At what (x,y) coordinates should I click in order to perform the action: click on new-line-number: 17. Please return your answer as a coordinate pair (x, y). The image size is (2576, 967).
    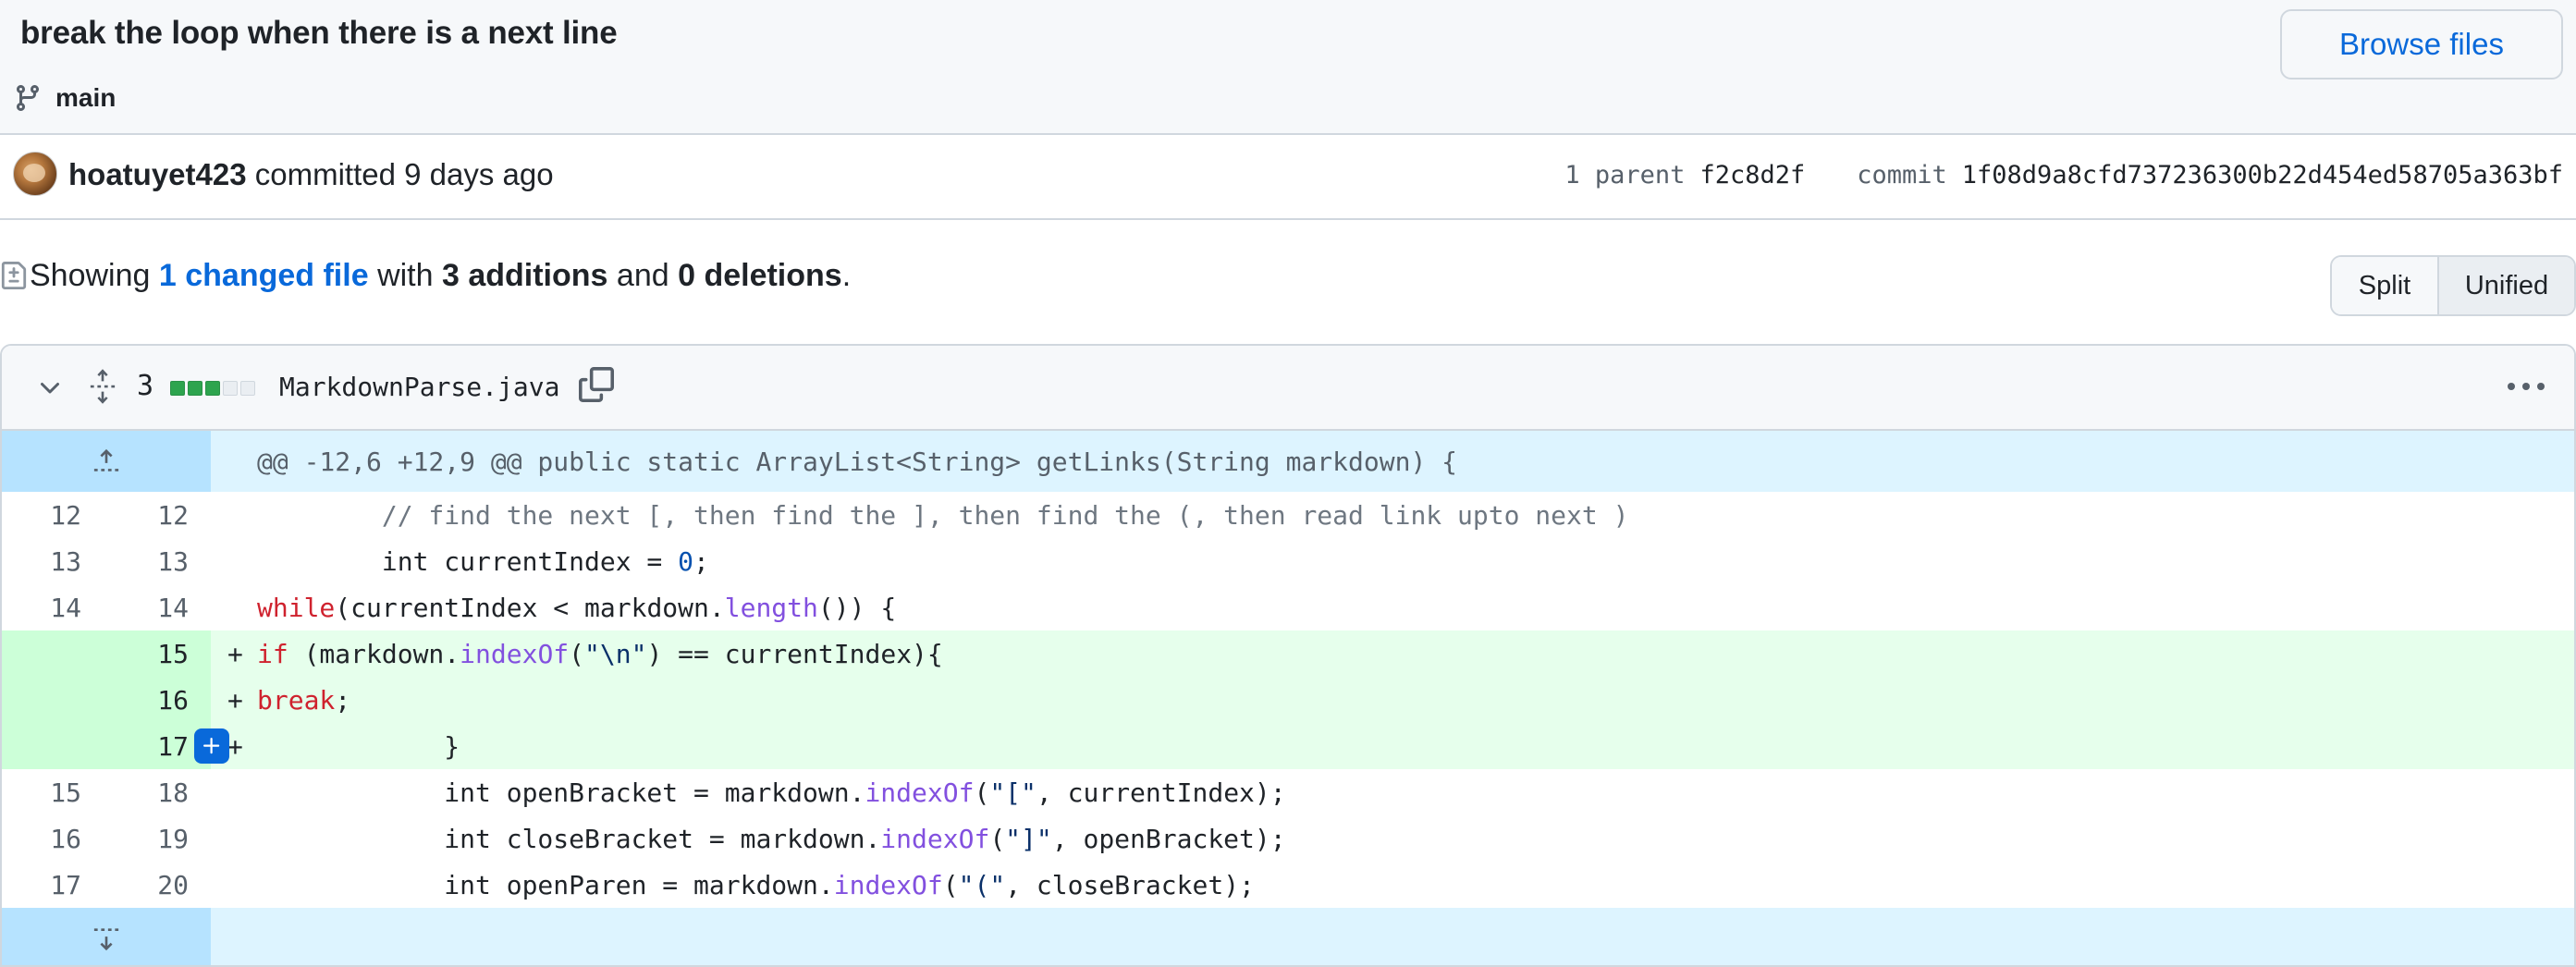
    Looking at the image, I should click on (135, 746).